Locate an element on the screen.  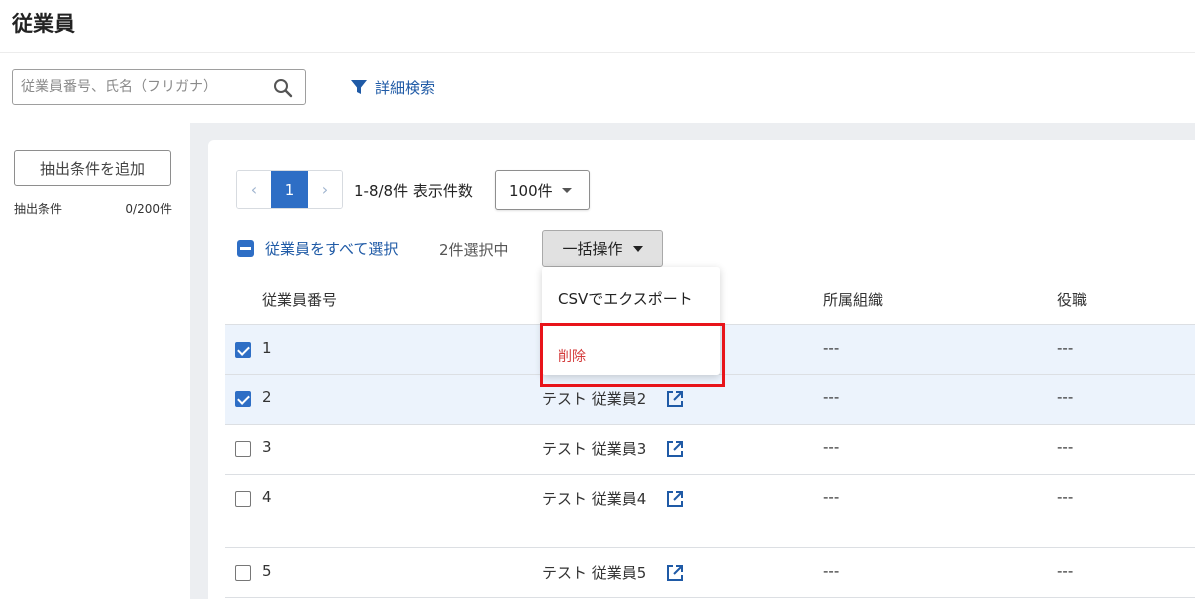
pagination: ‹ 1 › is located at coordinates (289, 189).